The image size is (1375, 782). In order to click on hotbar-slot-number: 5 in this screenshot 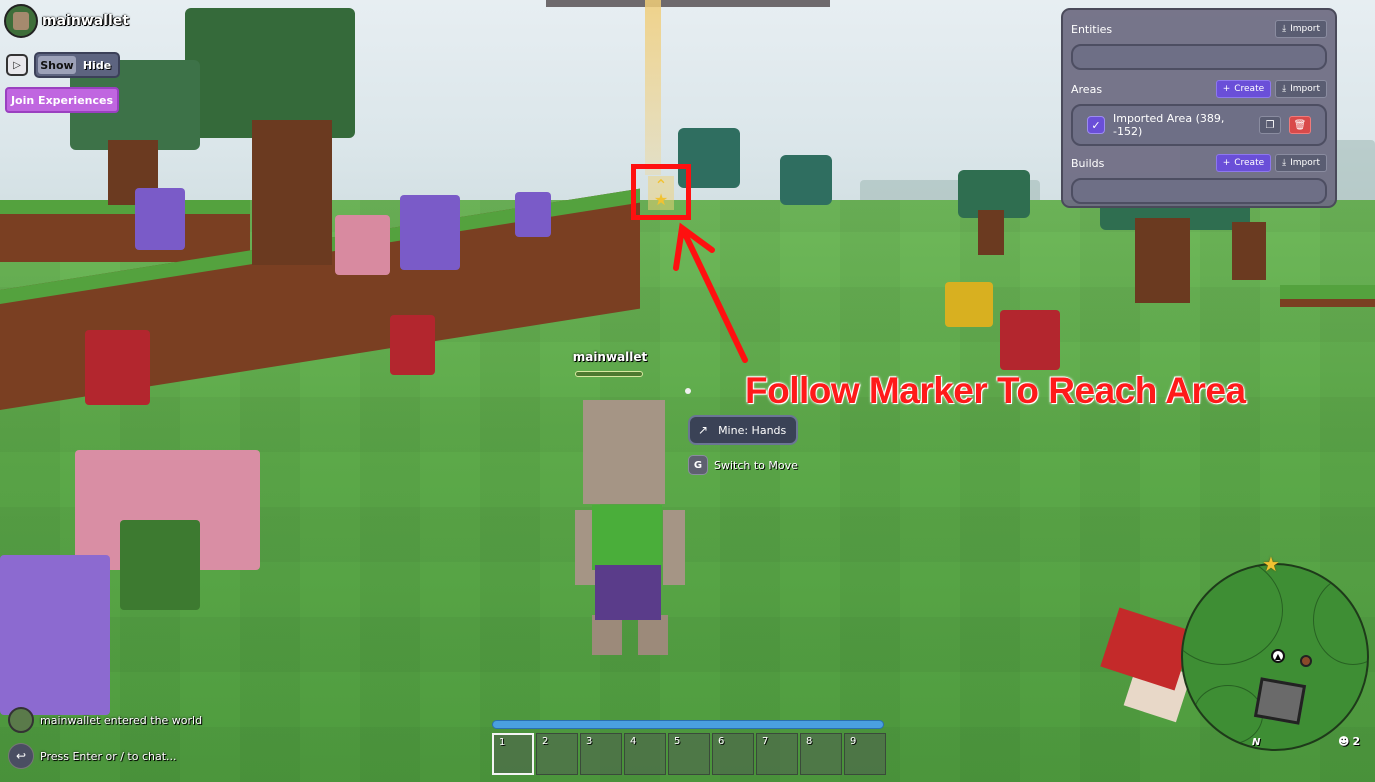, I will do `click(677, 741)`.